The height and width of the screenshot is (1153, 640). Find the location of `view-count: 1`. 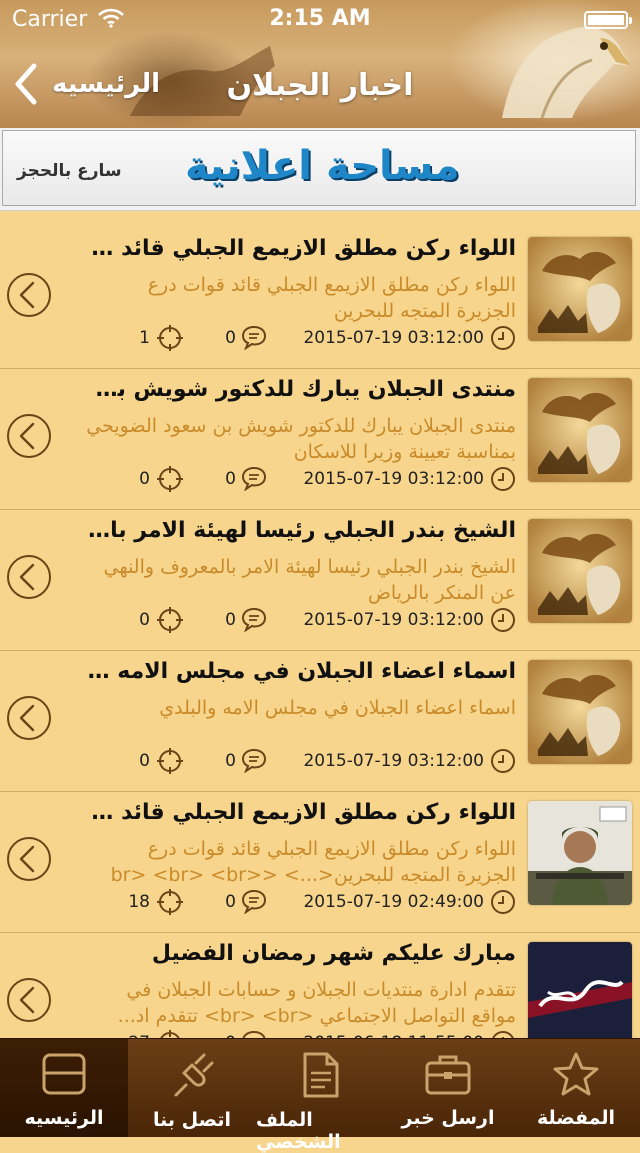

view-count: 1 is located at coordinates (144, 338).